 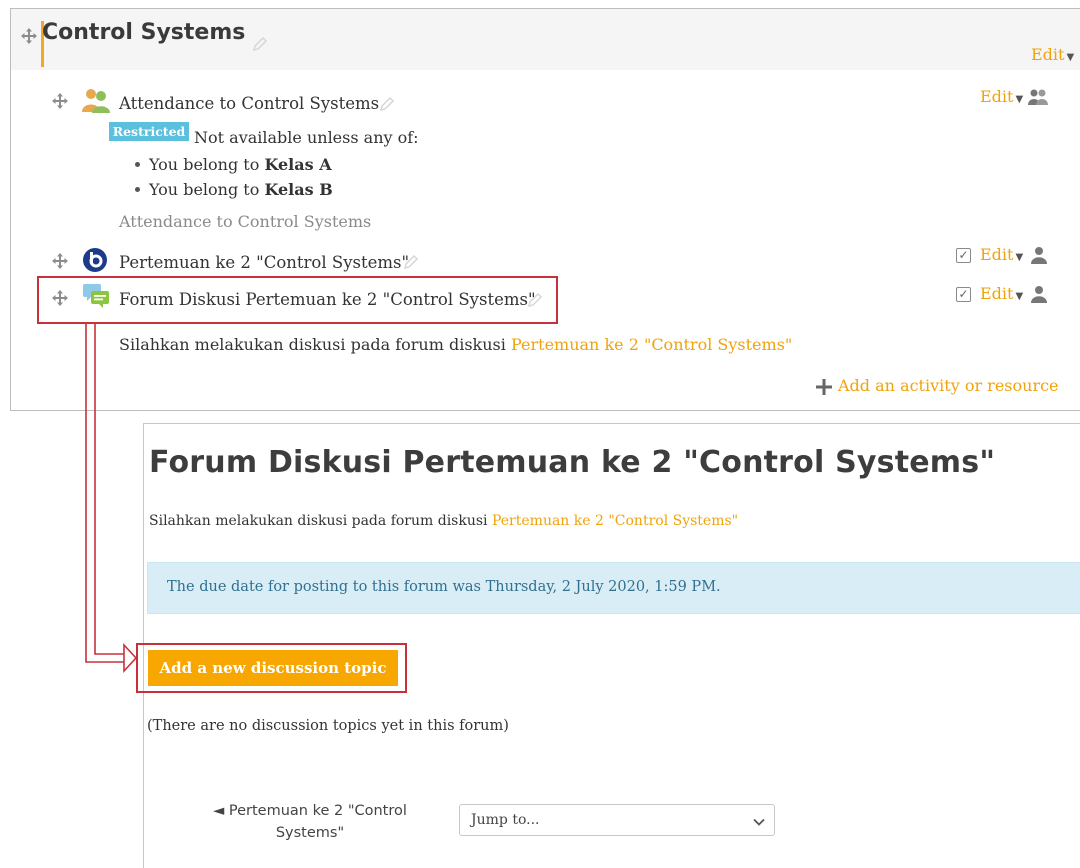 I want to click on forum-edit-menu: Edit ▼, so click(x=1001, y=293).